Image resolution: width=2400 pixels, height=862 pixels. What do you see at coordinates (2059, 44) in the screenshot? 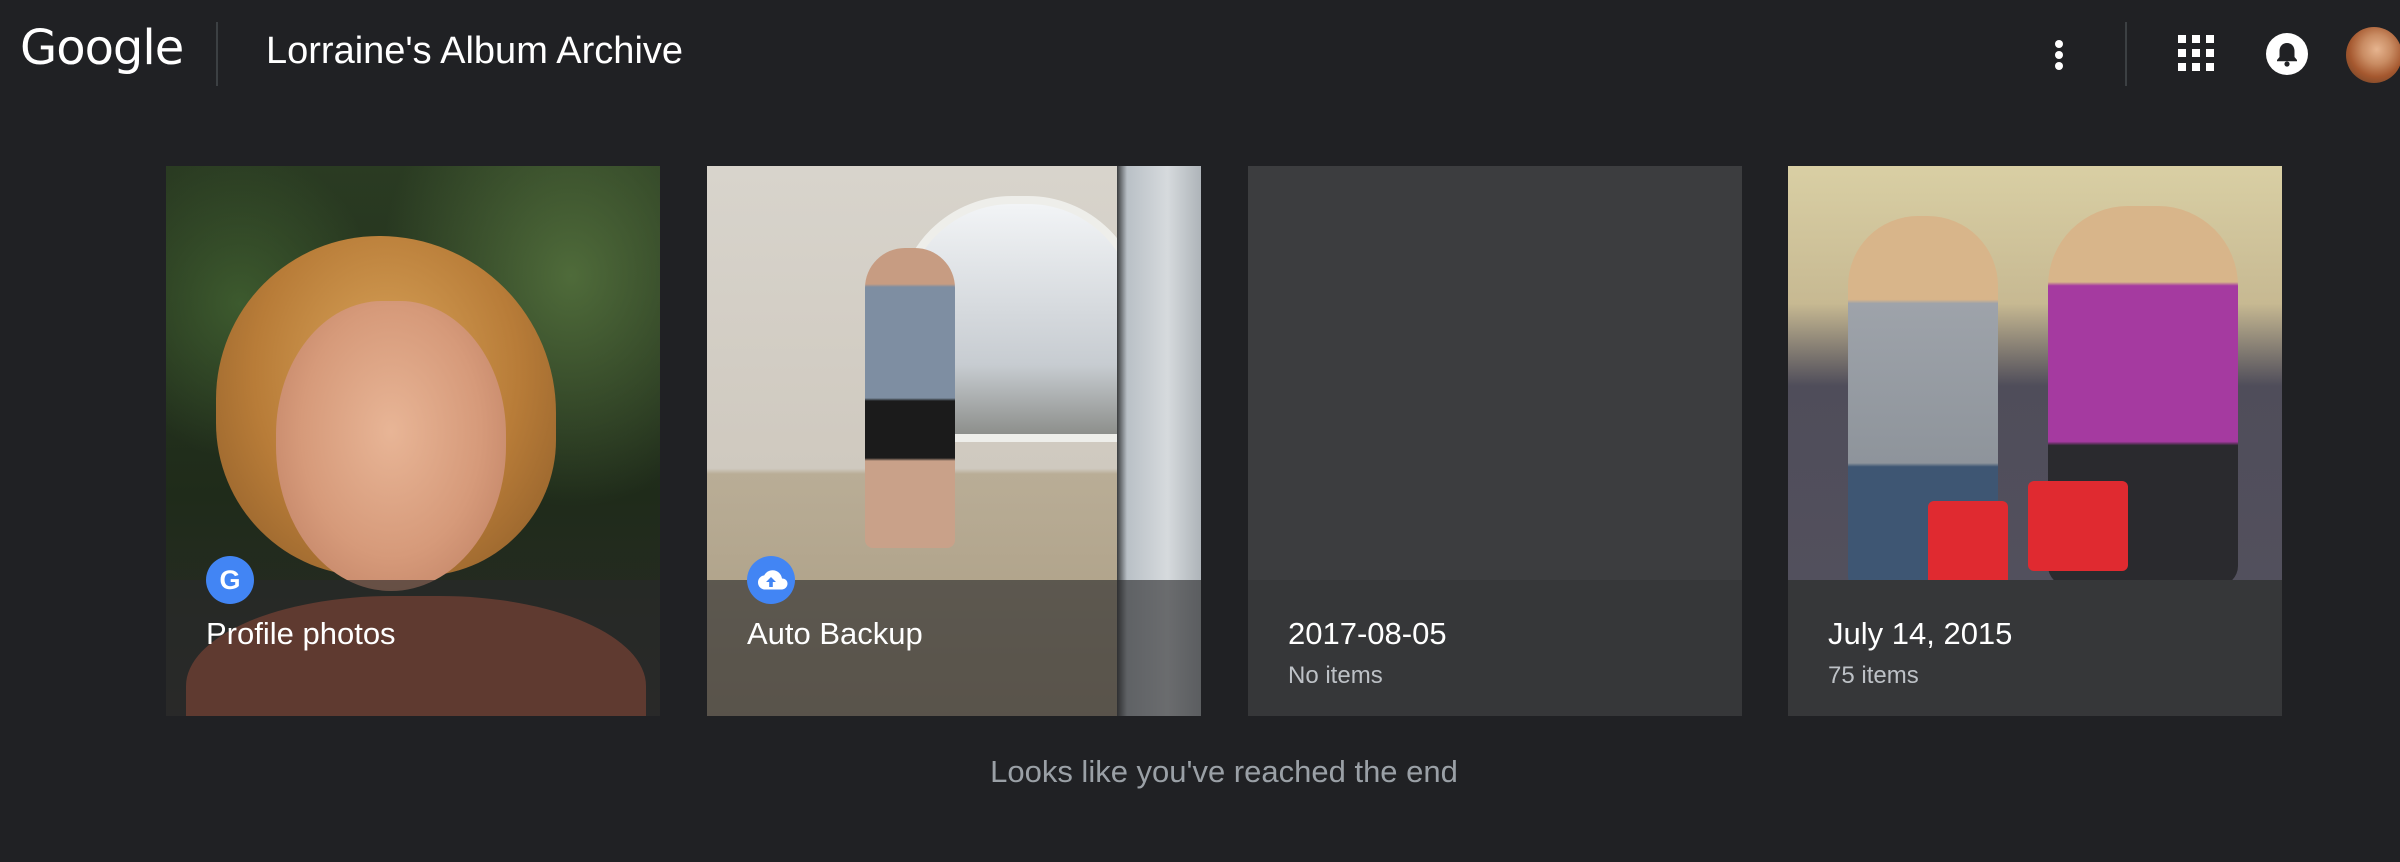
I see `more-vert-icon` at bounding box center [2059, 44].